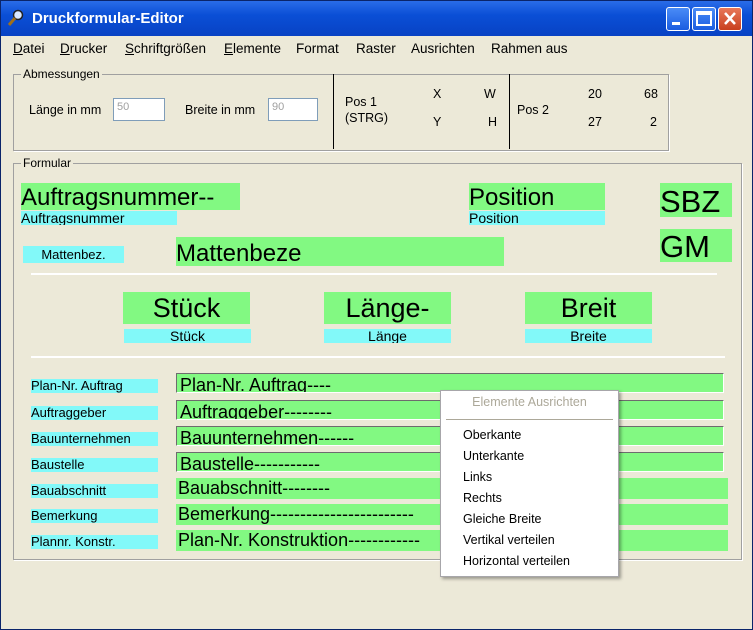 The height and width of the screenshot is (630, 753). Describe the element at coordinates (537, 196) in the screenshot. I see `position-field: Position` at that location.